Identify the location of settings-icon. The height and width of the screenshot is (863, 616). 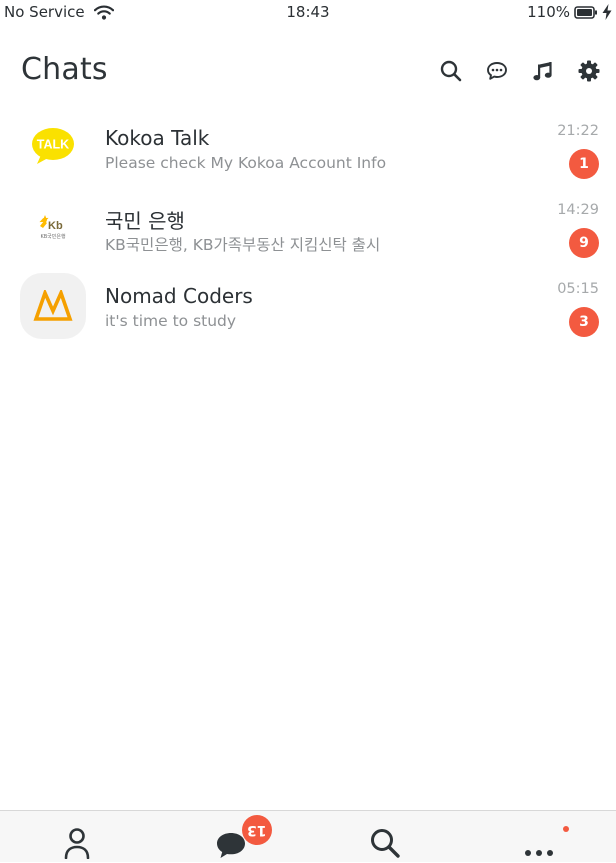
(589, 71).